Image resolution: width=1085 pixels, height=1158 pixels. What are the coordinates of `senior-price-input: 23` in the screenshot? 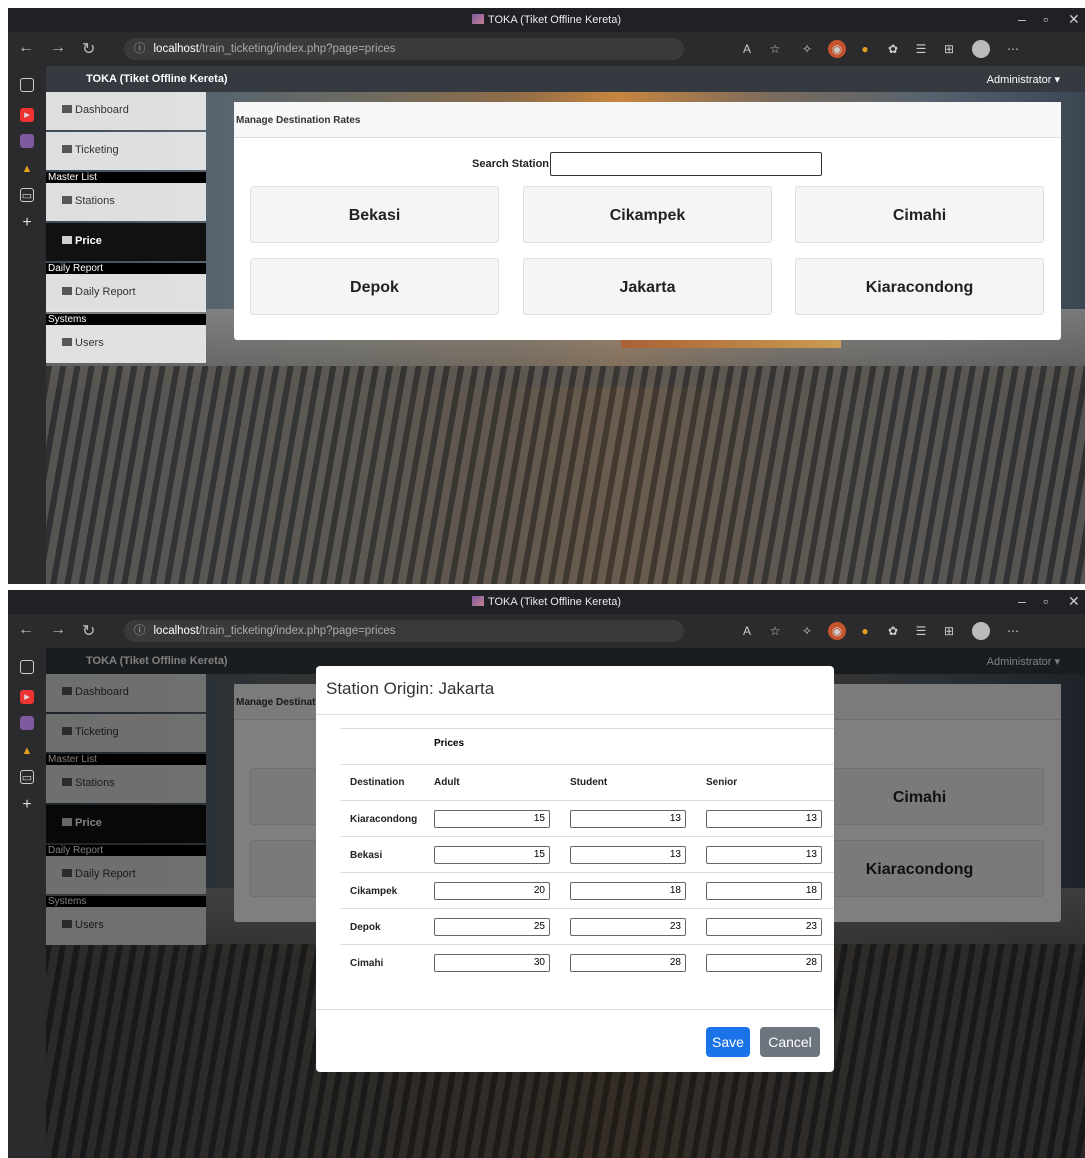 It's located at (764, 927).